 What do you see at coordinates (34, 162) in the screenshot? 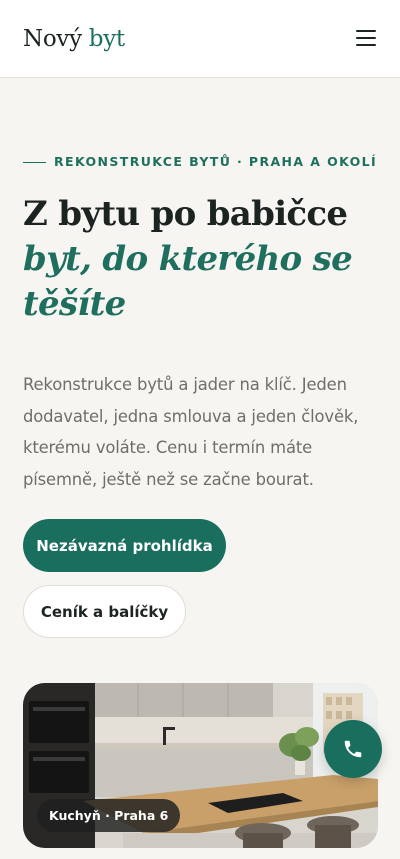
I see `eyebrow-line` at bounding box center [34, 162].